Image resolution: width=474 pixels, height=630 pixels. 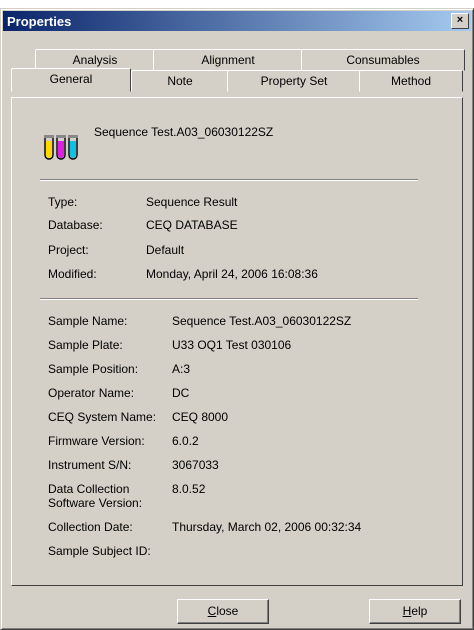 What do you see at coordinates (227, 611) in the screenshot?
I see `close-label-rest: lose` at bounding box center [227, 611].